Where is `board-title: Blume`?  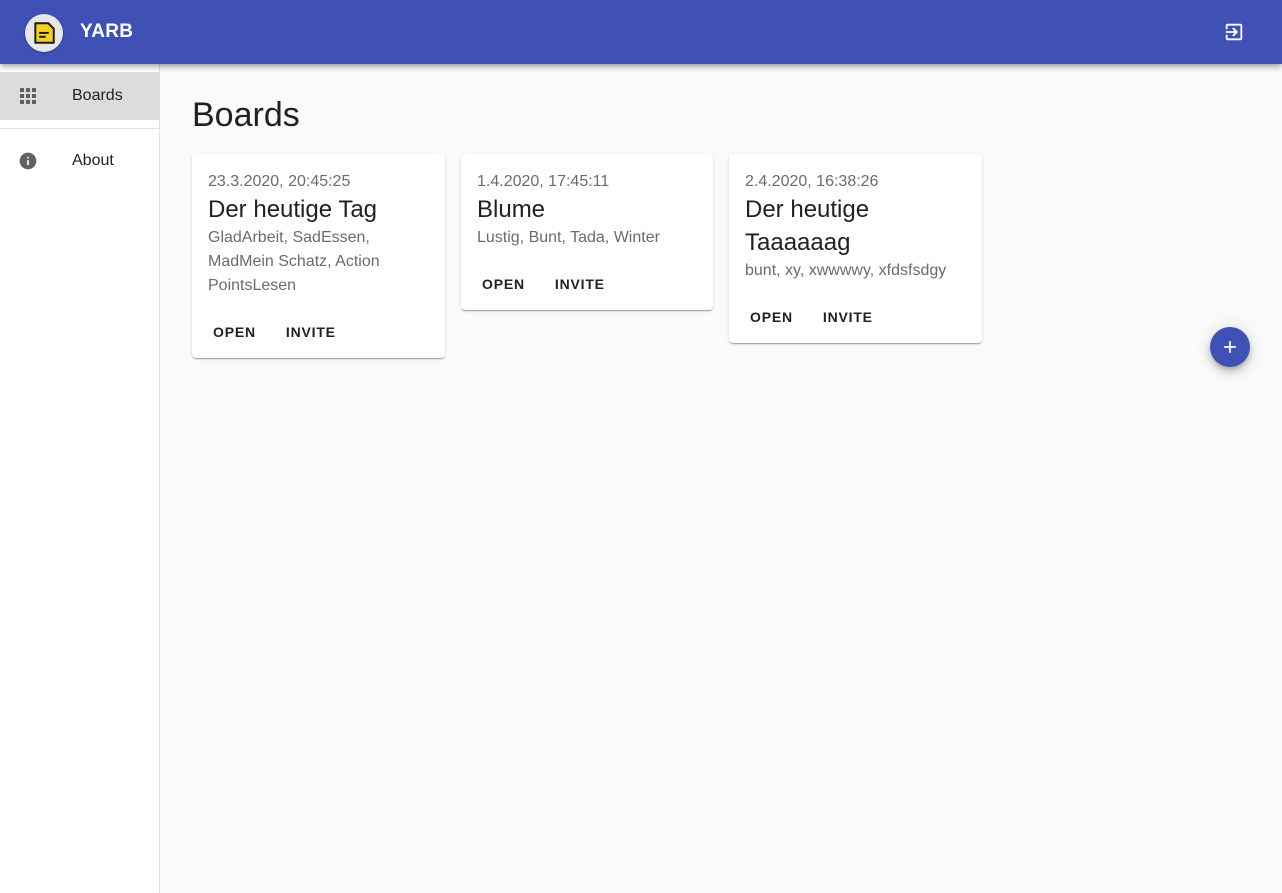 board-title: Blume is located at coordinates (511, 209).